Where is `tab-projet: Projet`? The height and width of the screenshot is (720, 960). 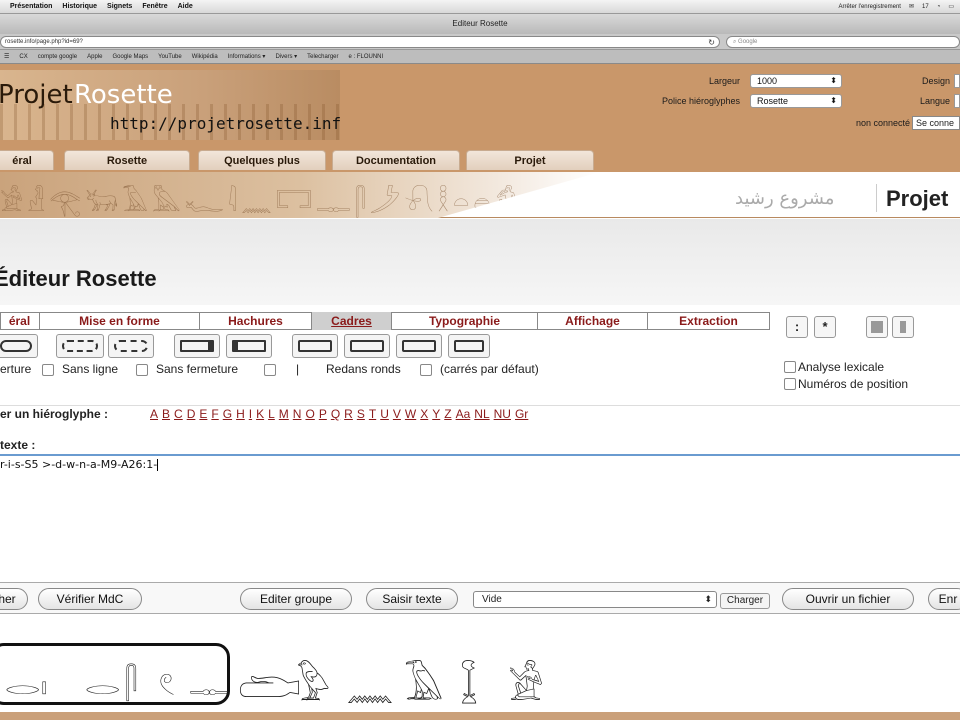
tab-projet: Projet is located at coordinates (530, 160).